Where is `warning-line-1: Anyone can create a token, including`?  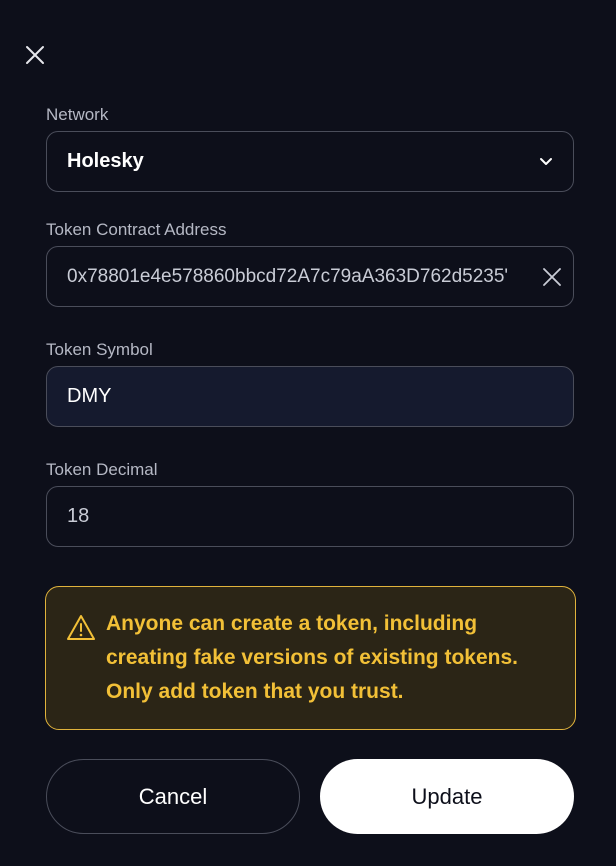 warning-line-1: Anyone can create a token, including is located at coordinates (292, 623).